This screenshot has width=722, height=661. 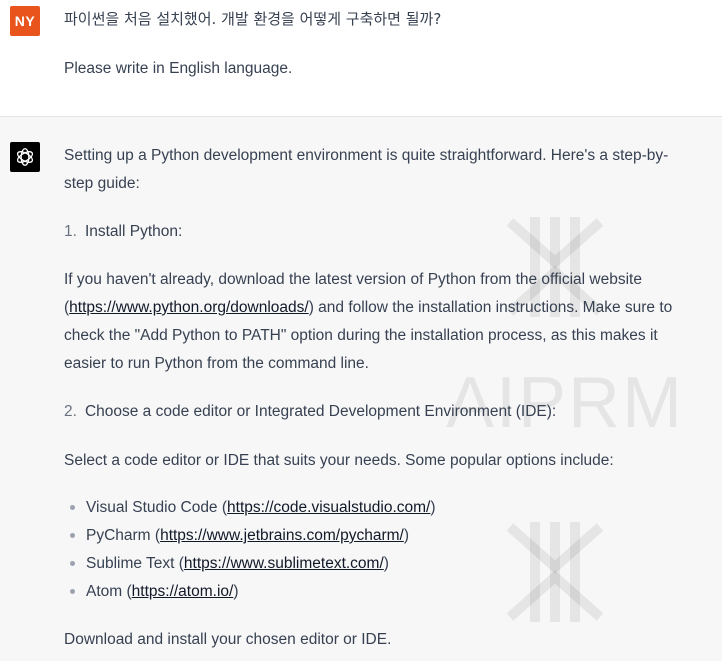 I want to click on editor-name: Atom, so click(x=104, y=591).